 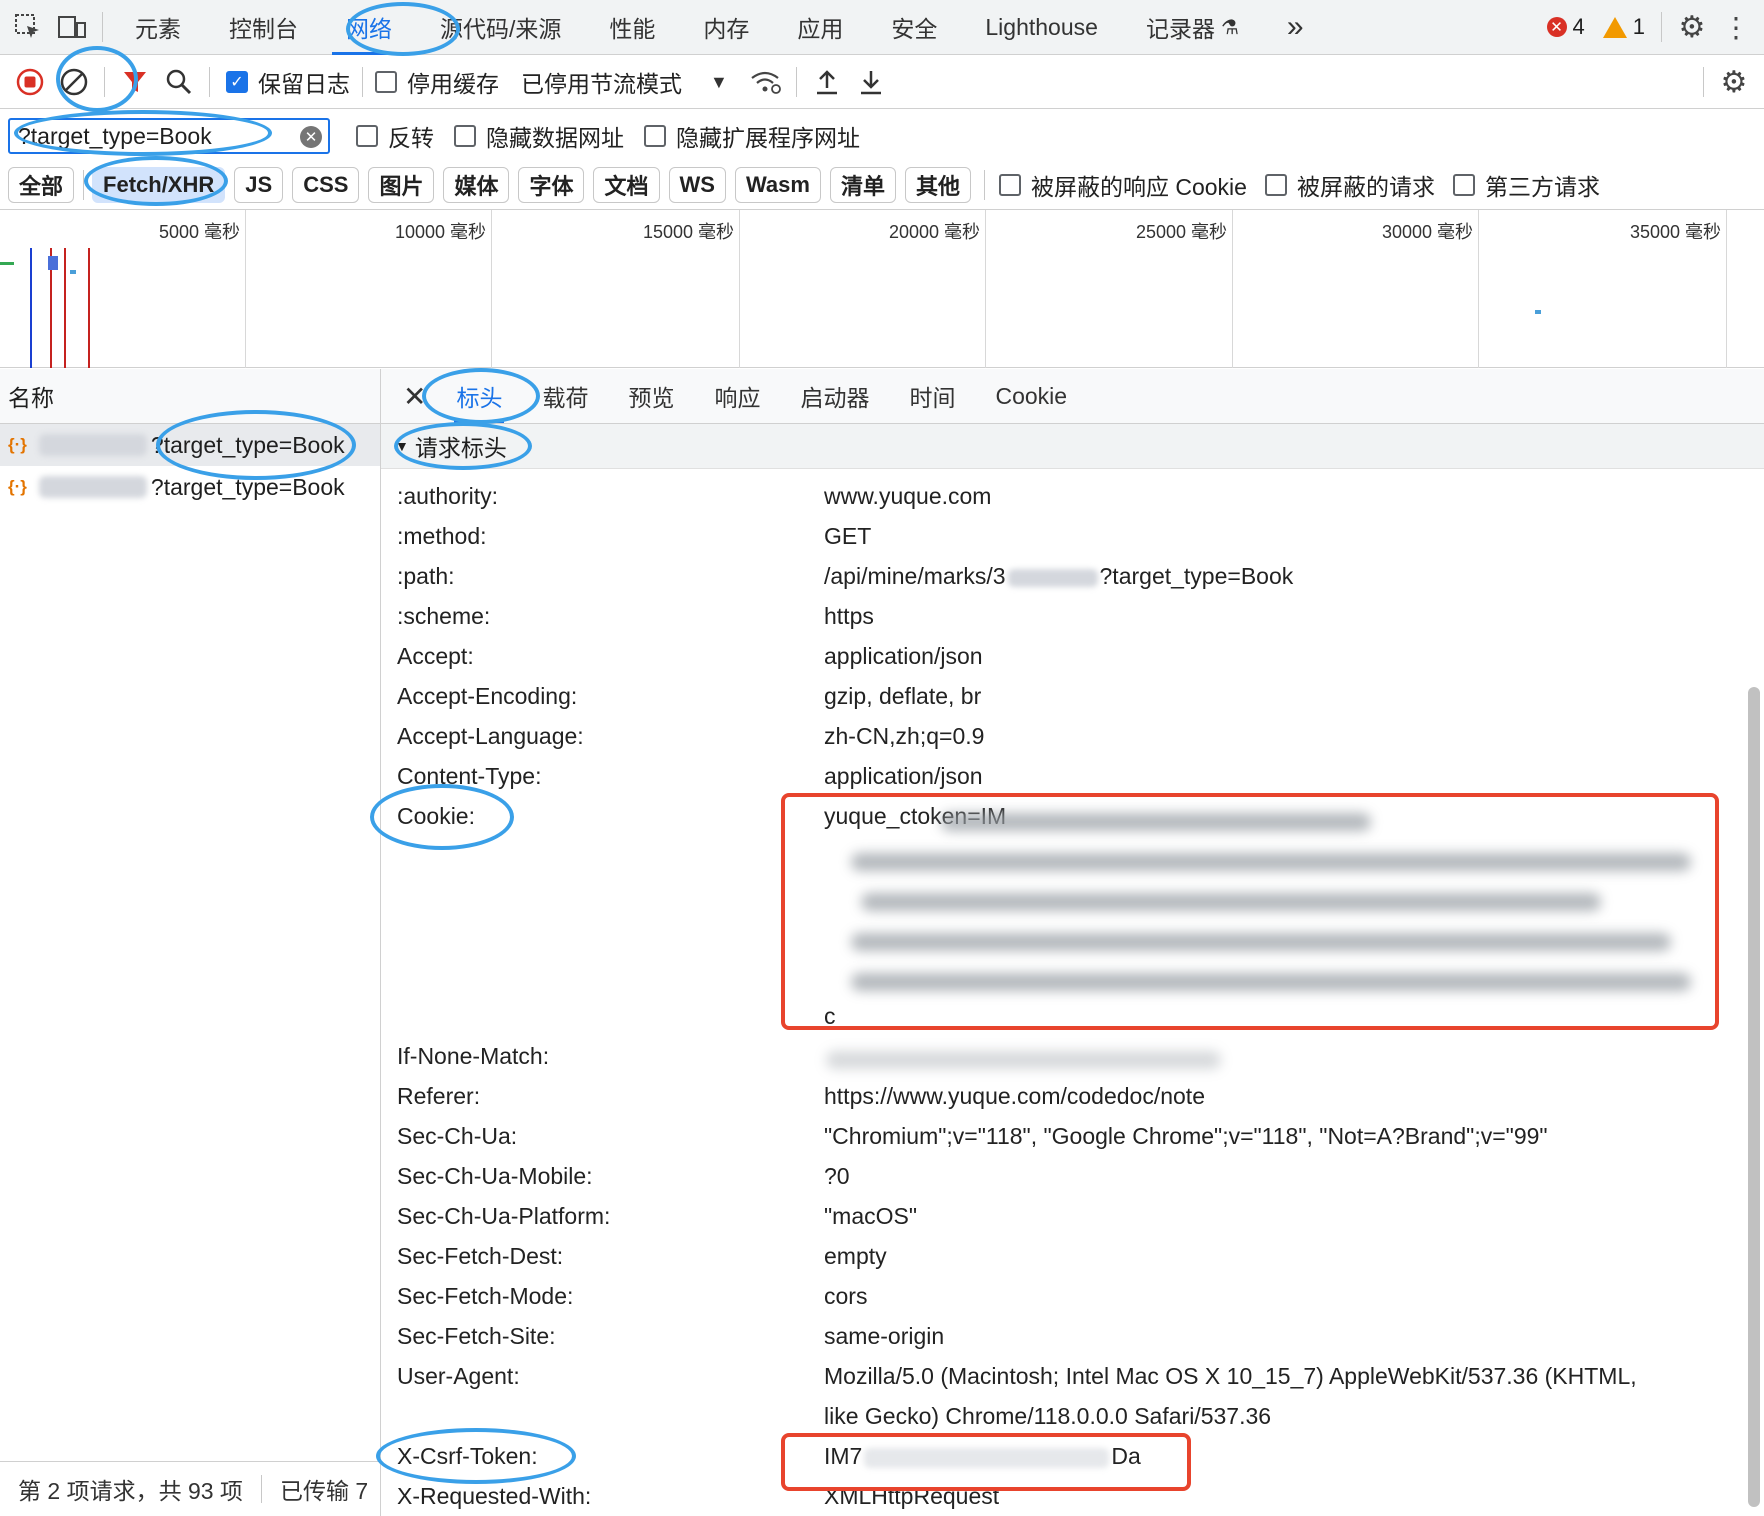 I want to click on cookie-highlight-box, so click(x=1250, y=911).